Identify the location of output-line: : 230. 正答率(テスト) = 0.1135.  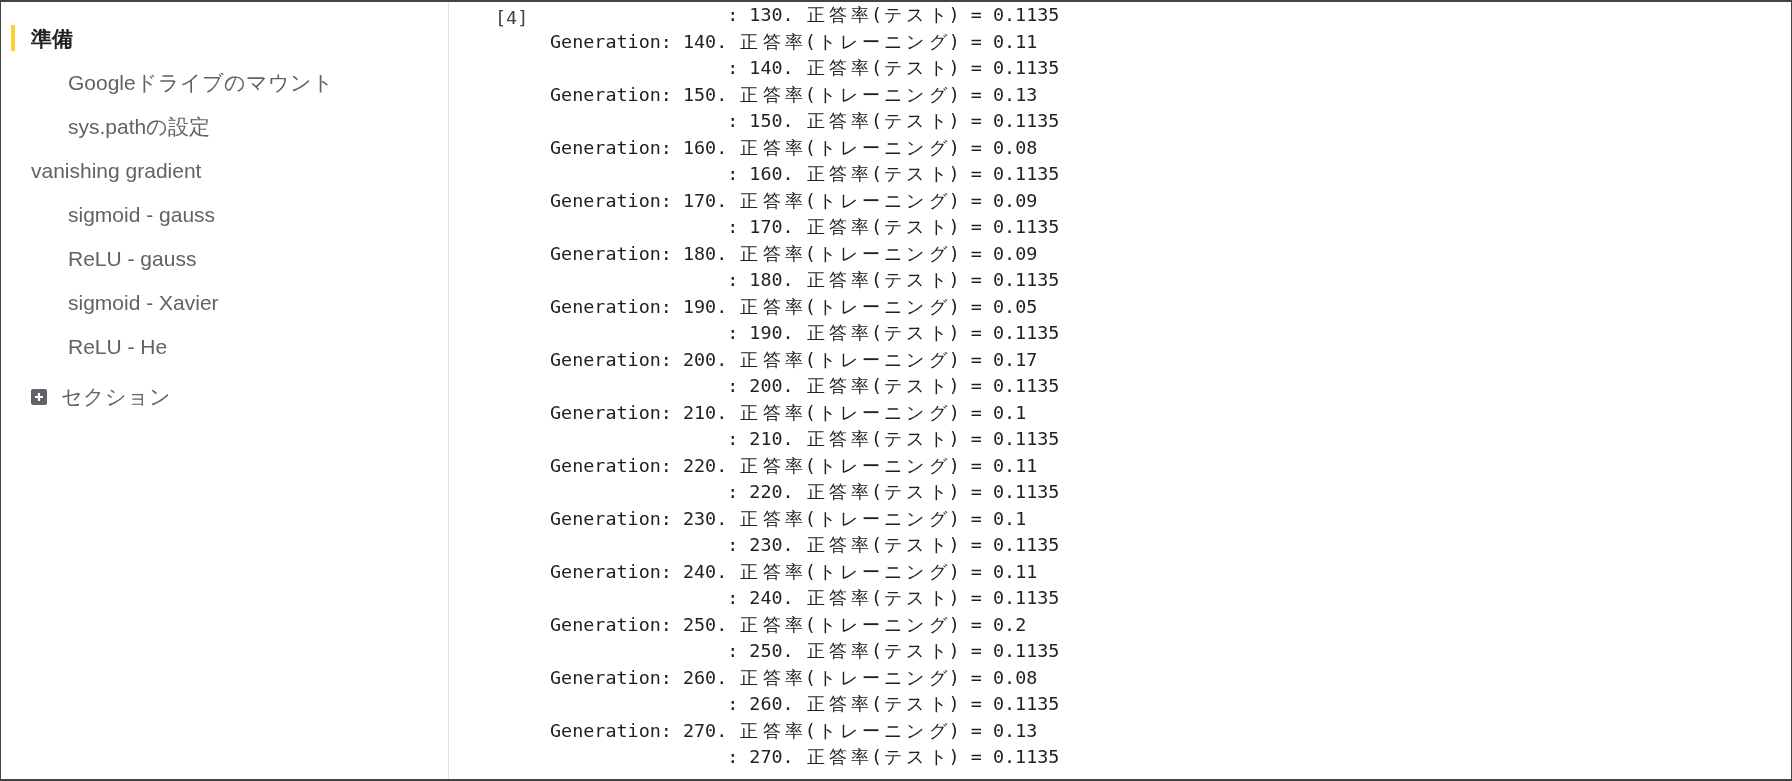
(893, 544).